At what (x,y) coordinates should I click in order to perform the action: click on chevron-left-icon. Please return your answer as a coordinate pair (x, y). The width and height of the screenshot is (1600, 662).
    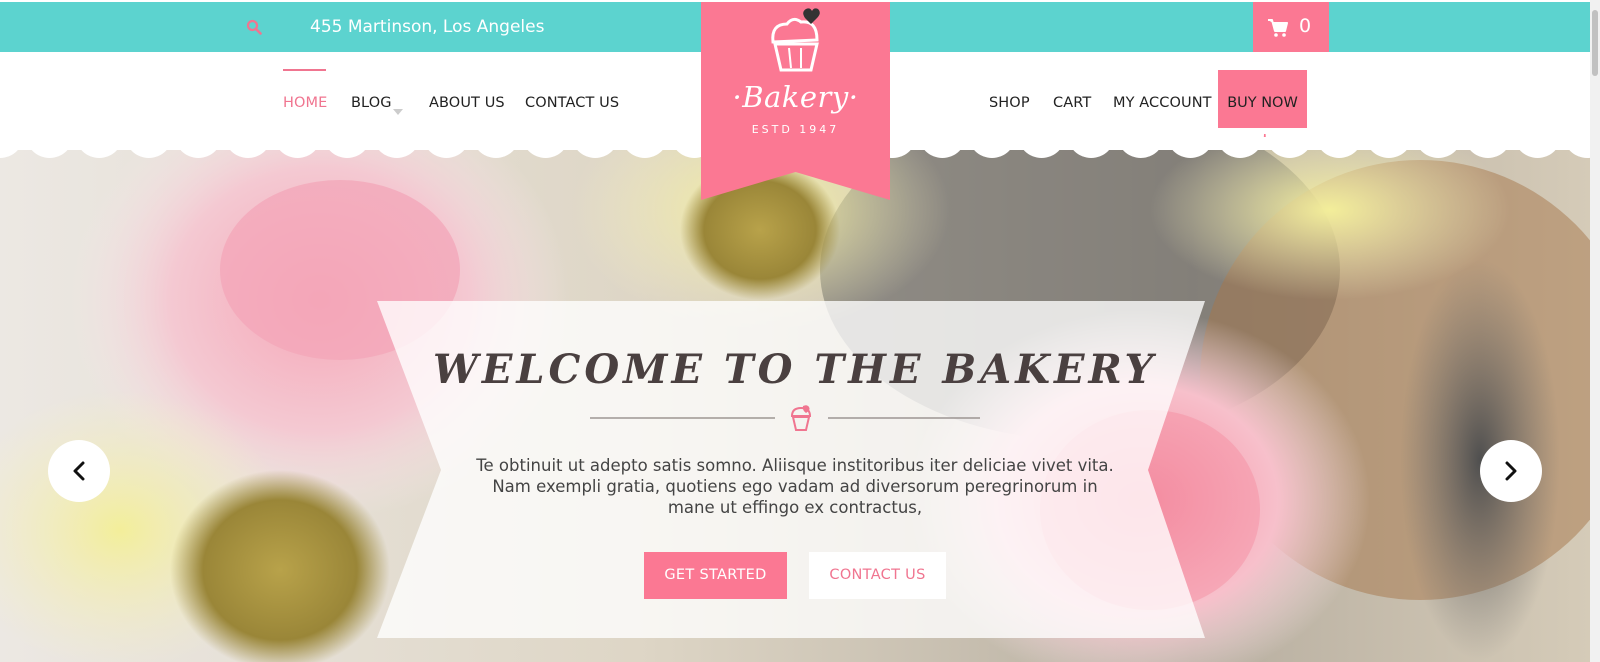
    Looking at the image, I should click on (79, 471).